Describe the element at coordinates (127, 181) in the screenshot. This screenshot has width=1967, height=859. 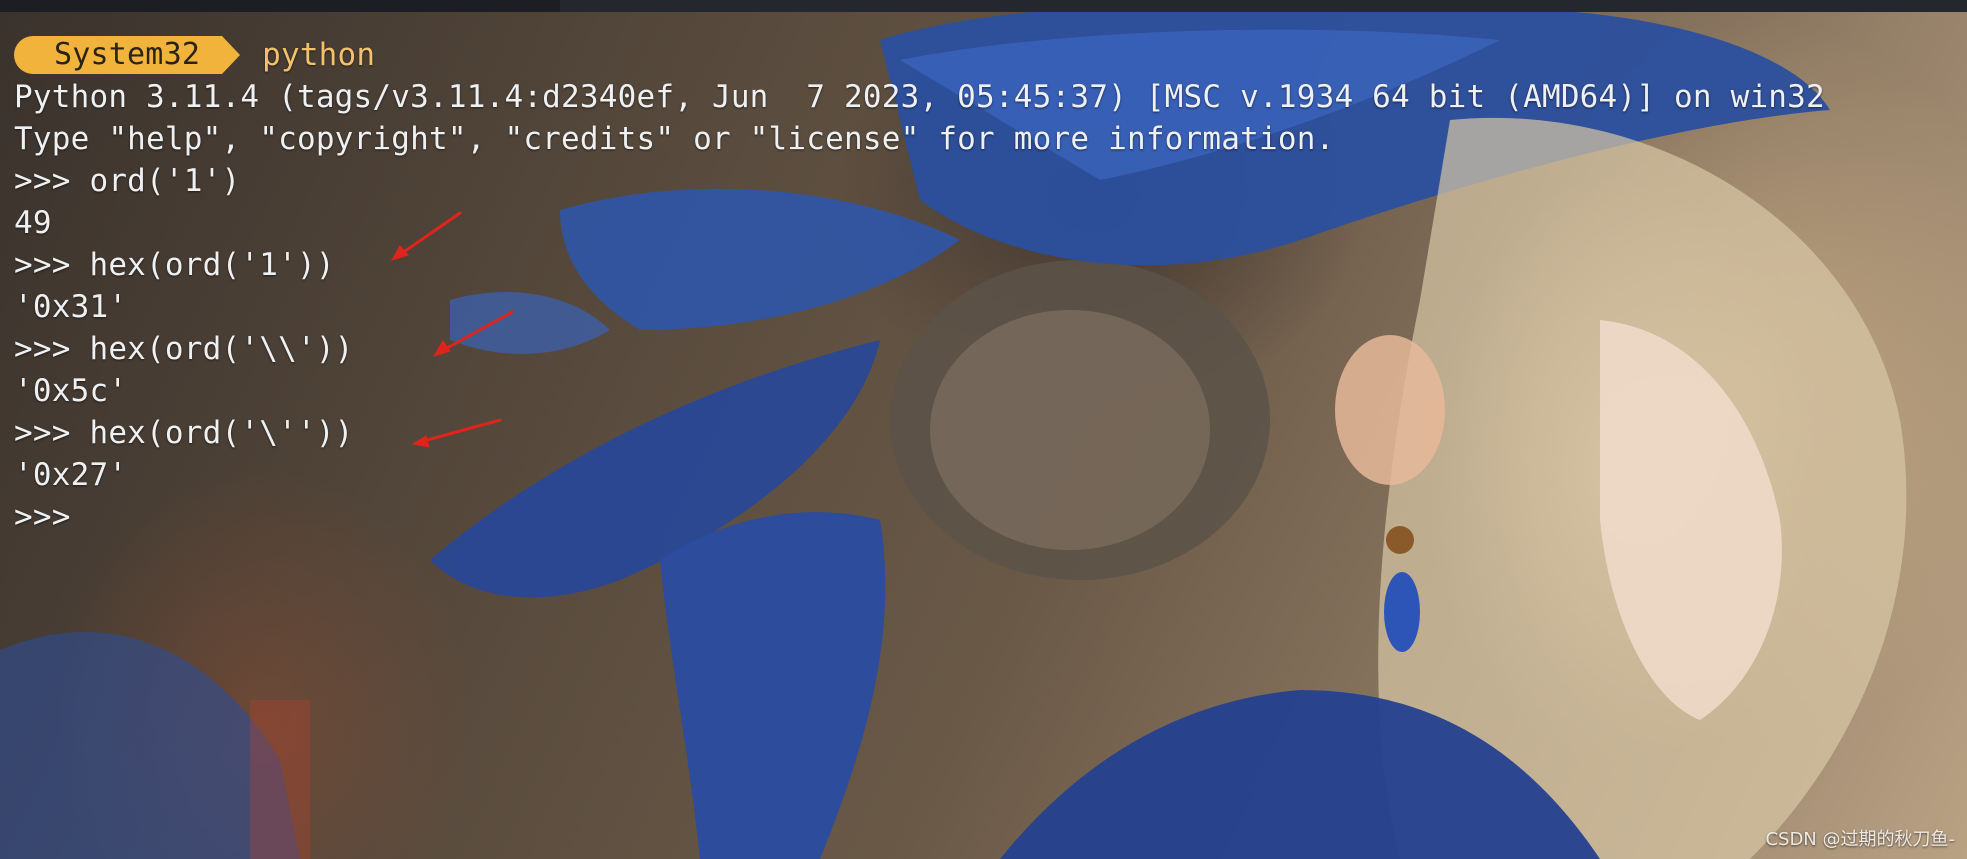
I see `repl-input-line: >>> ord('1')` at that location.